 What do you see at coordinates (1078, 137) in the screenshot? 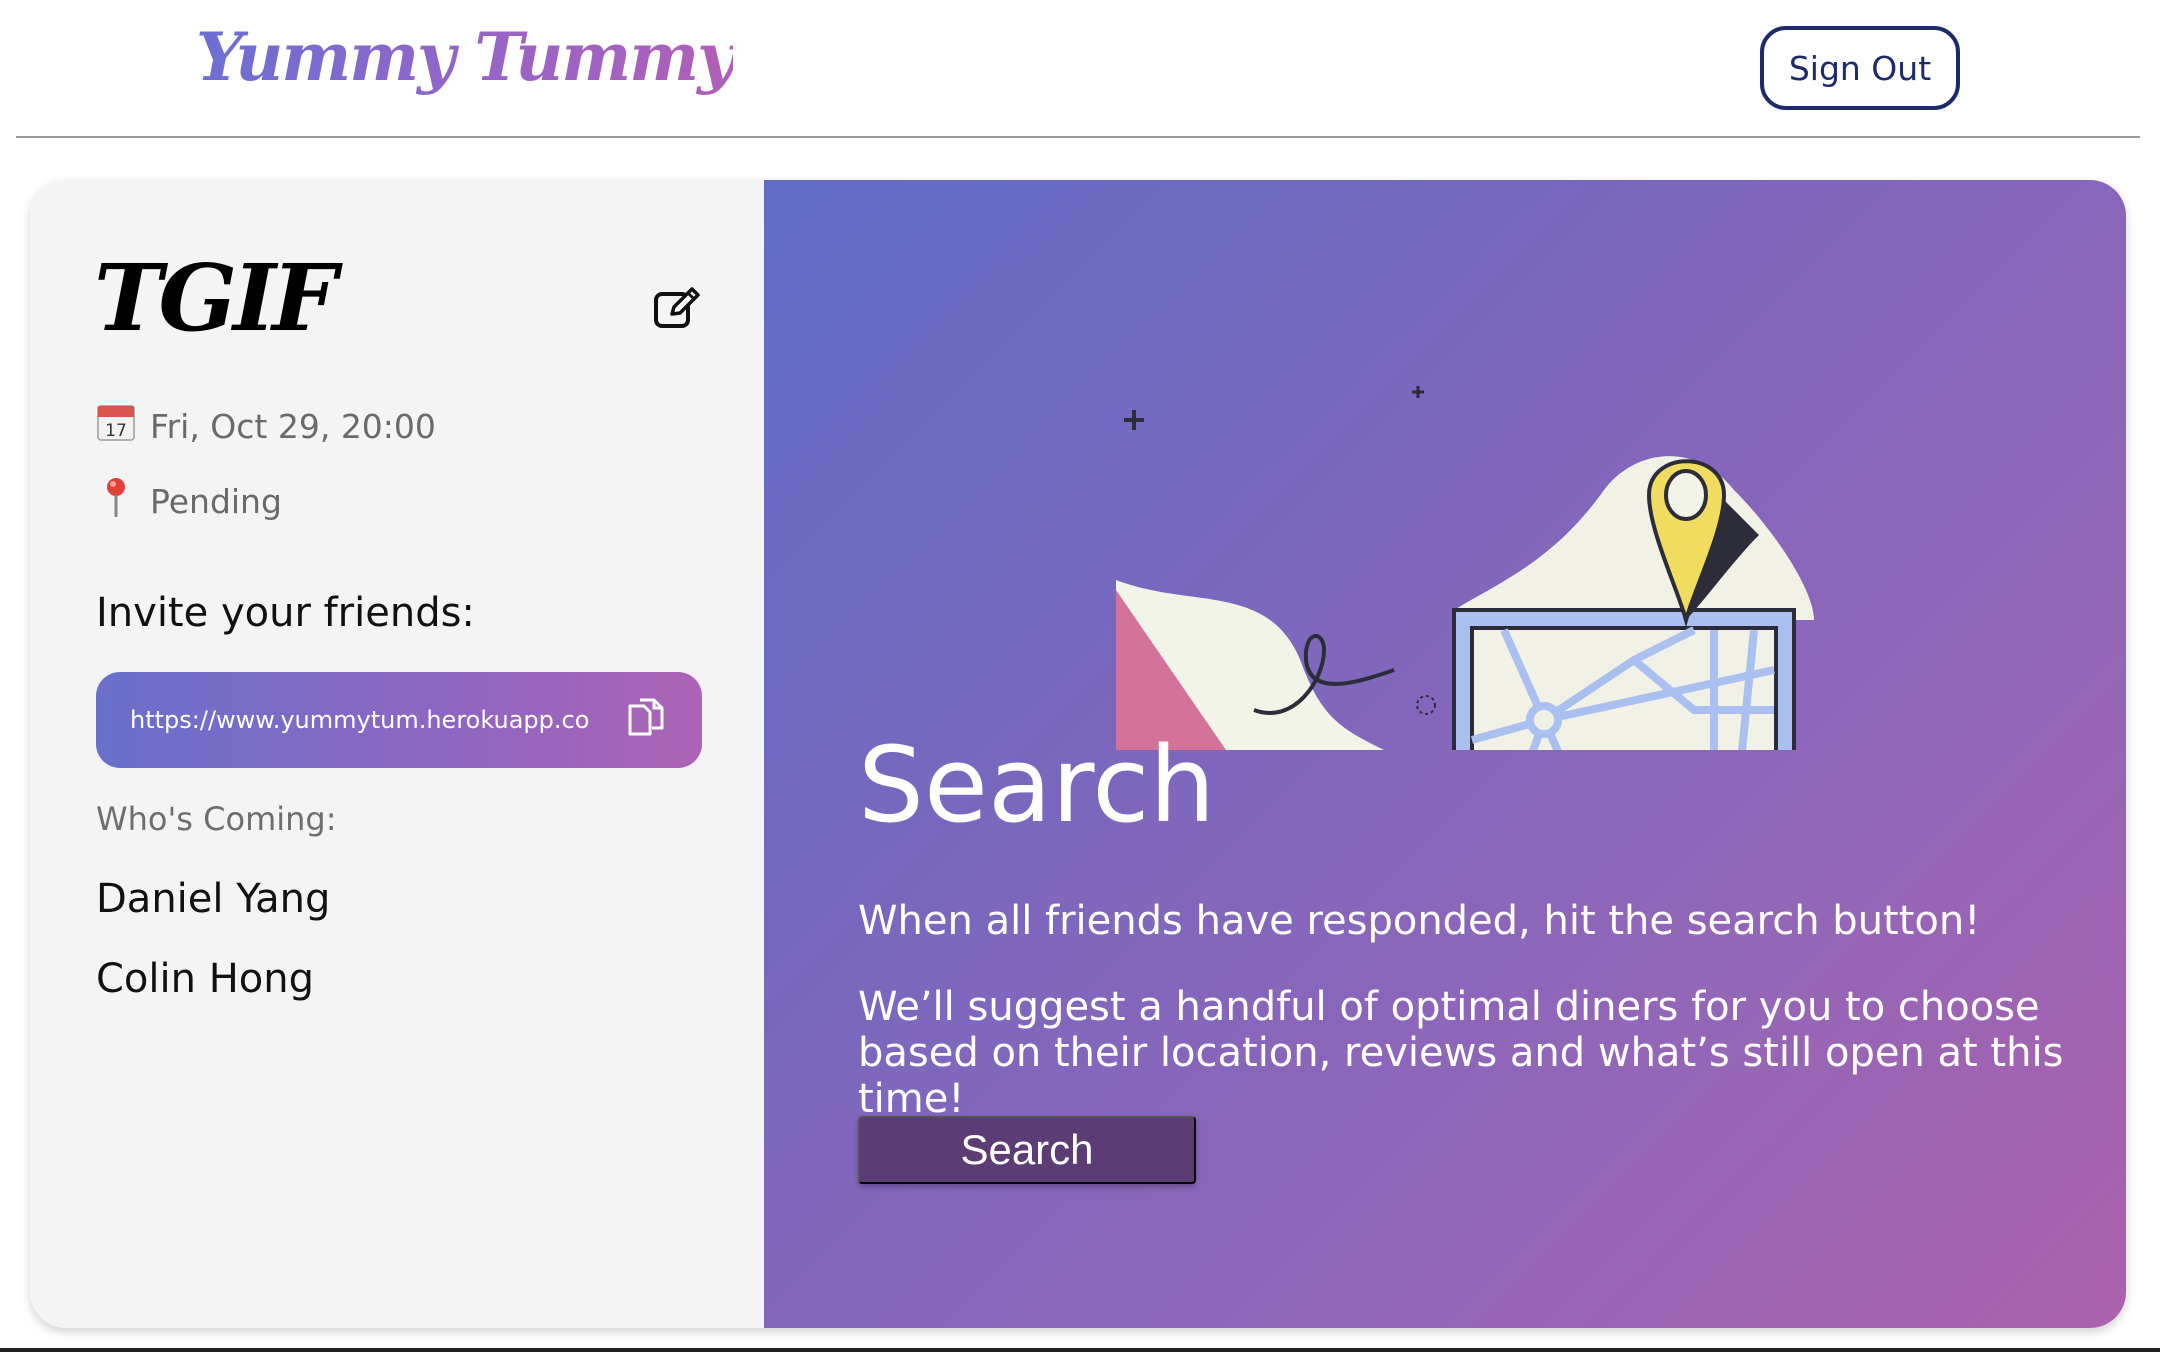
I see `header-divider` at bounding box center [1078, 137].